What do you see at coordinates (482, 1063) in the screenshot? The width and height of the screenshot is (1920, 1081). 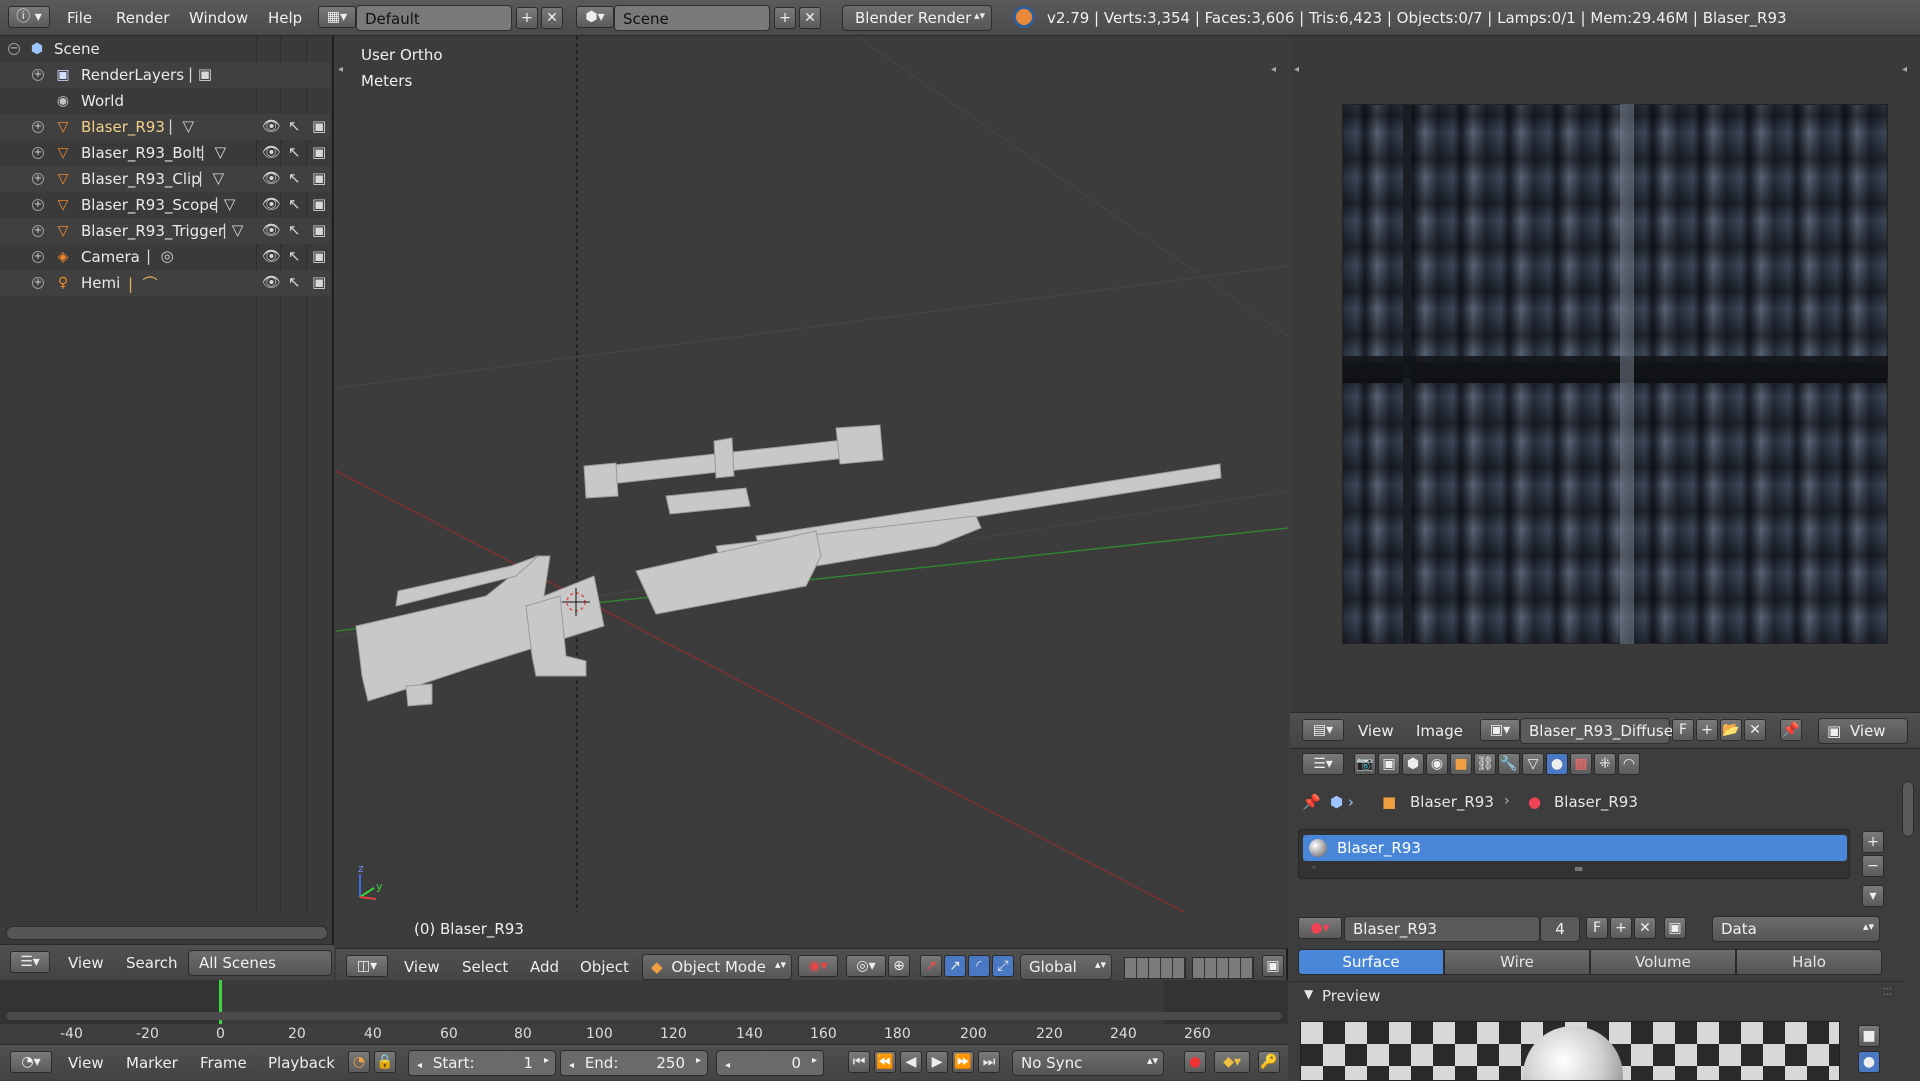 I see `start-frame-field: ◂ Start: 1 ▸` at bounding box center [482, 1063].